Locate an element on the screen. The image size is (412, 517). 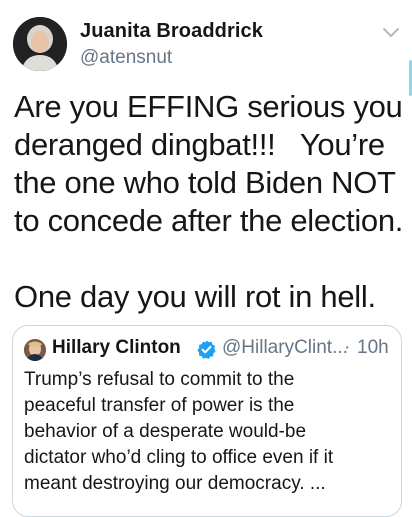
tweet-text-line: to concede after the election. is located at coordinates (209, 220).